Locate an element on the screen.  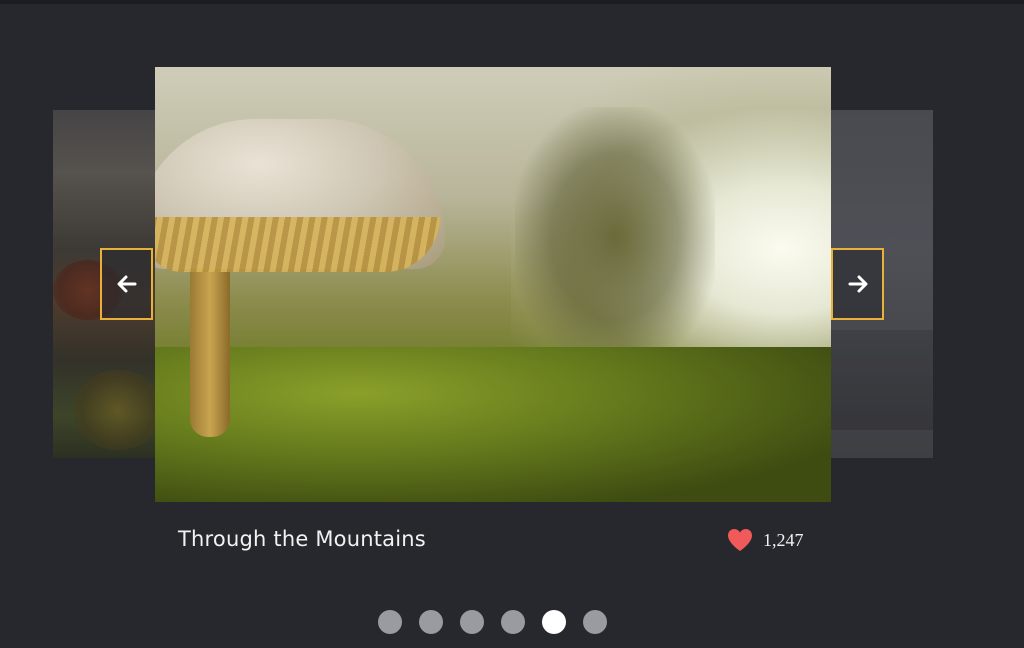
pagination-dots is located at coordinates (492, 622).